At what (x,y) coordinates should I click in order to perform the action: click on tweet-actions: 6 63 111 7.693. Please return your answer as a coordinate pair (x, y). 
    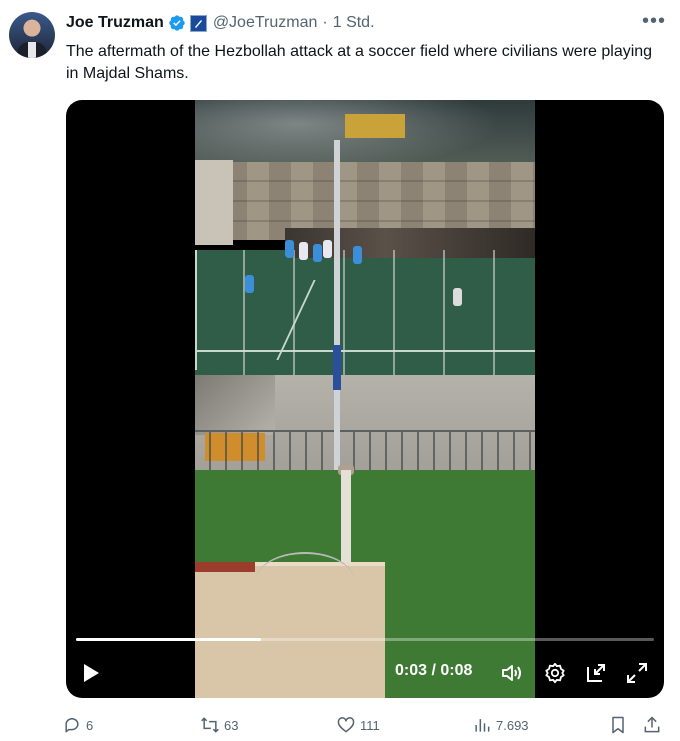
    Looking at the image, I should click on (367, 725).